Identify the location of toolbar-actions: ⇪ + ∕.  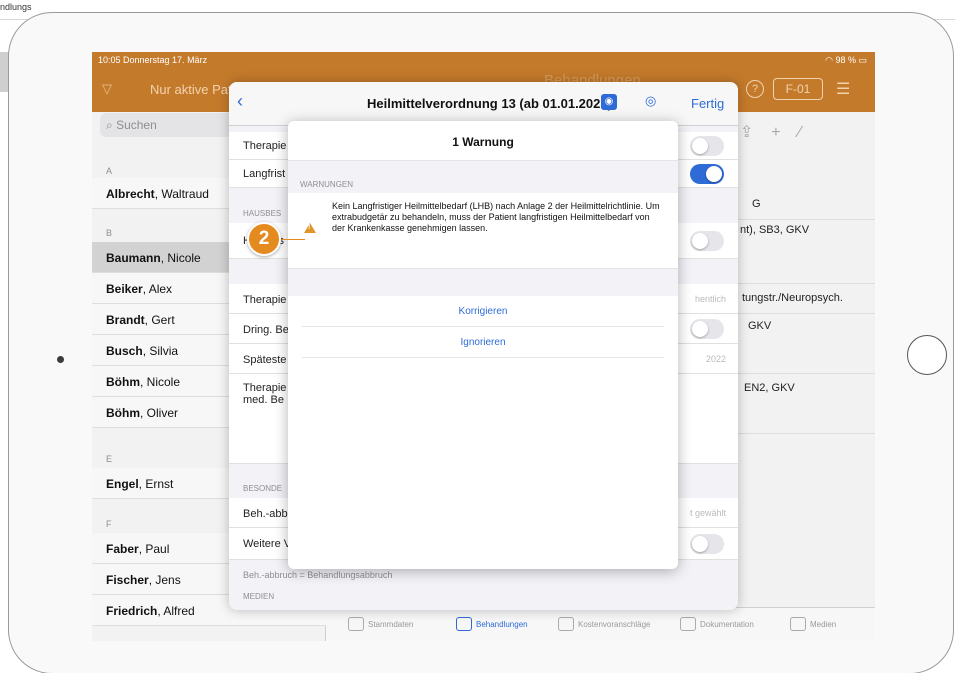
(770, 132).